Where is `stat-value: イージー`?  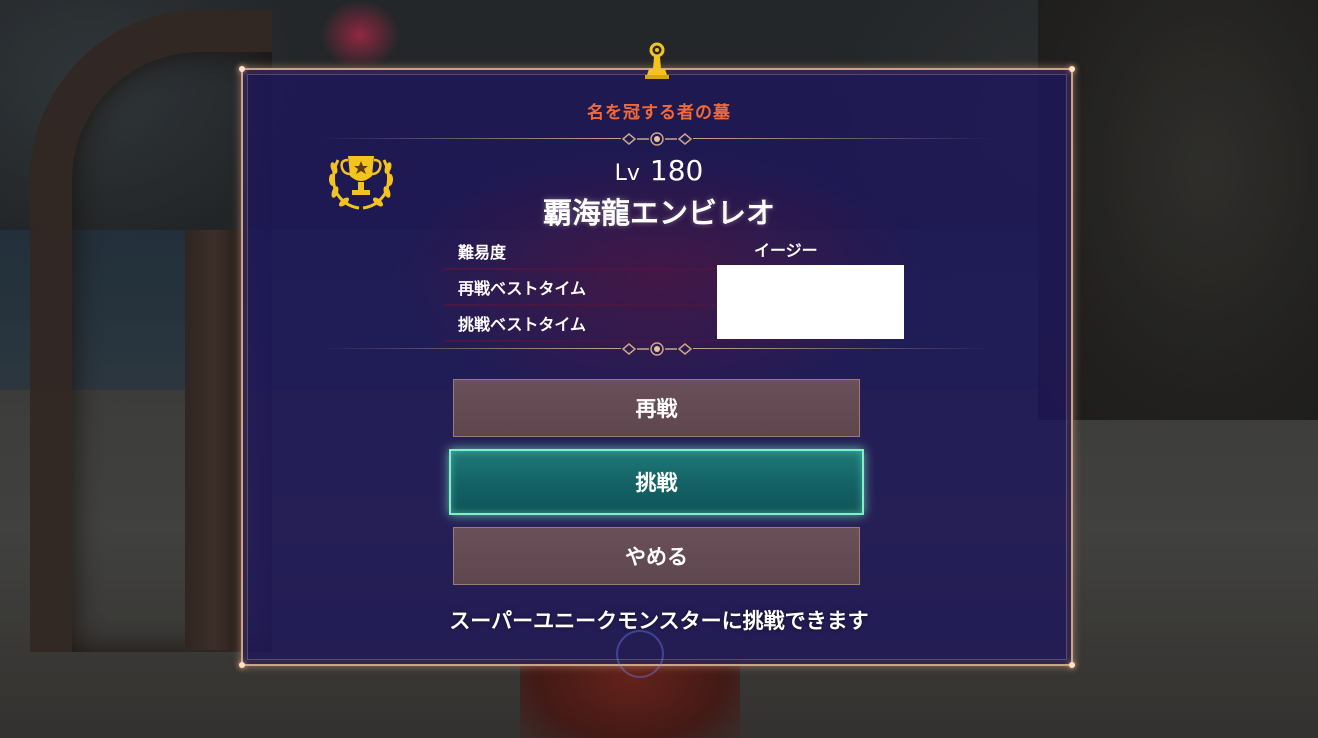
stat-value: イージー is located at coordinates (786, 250).